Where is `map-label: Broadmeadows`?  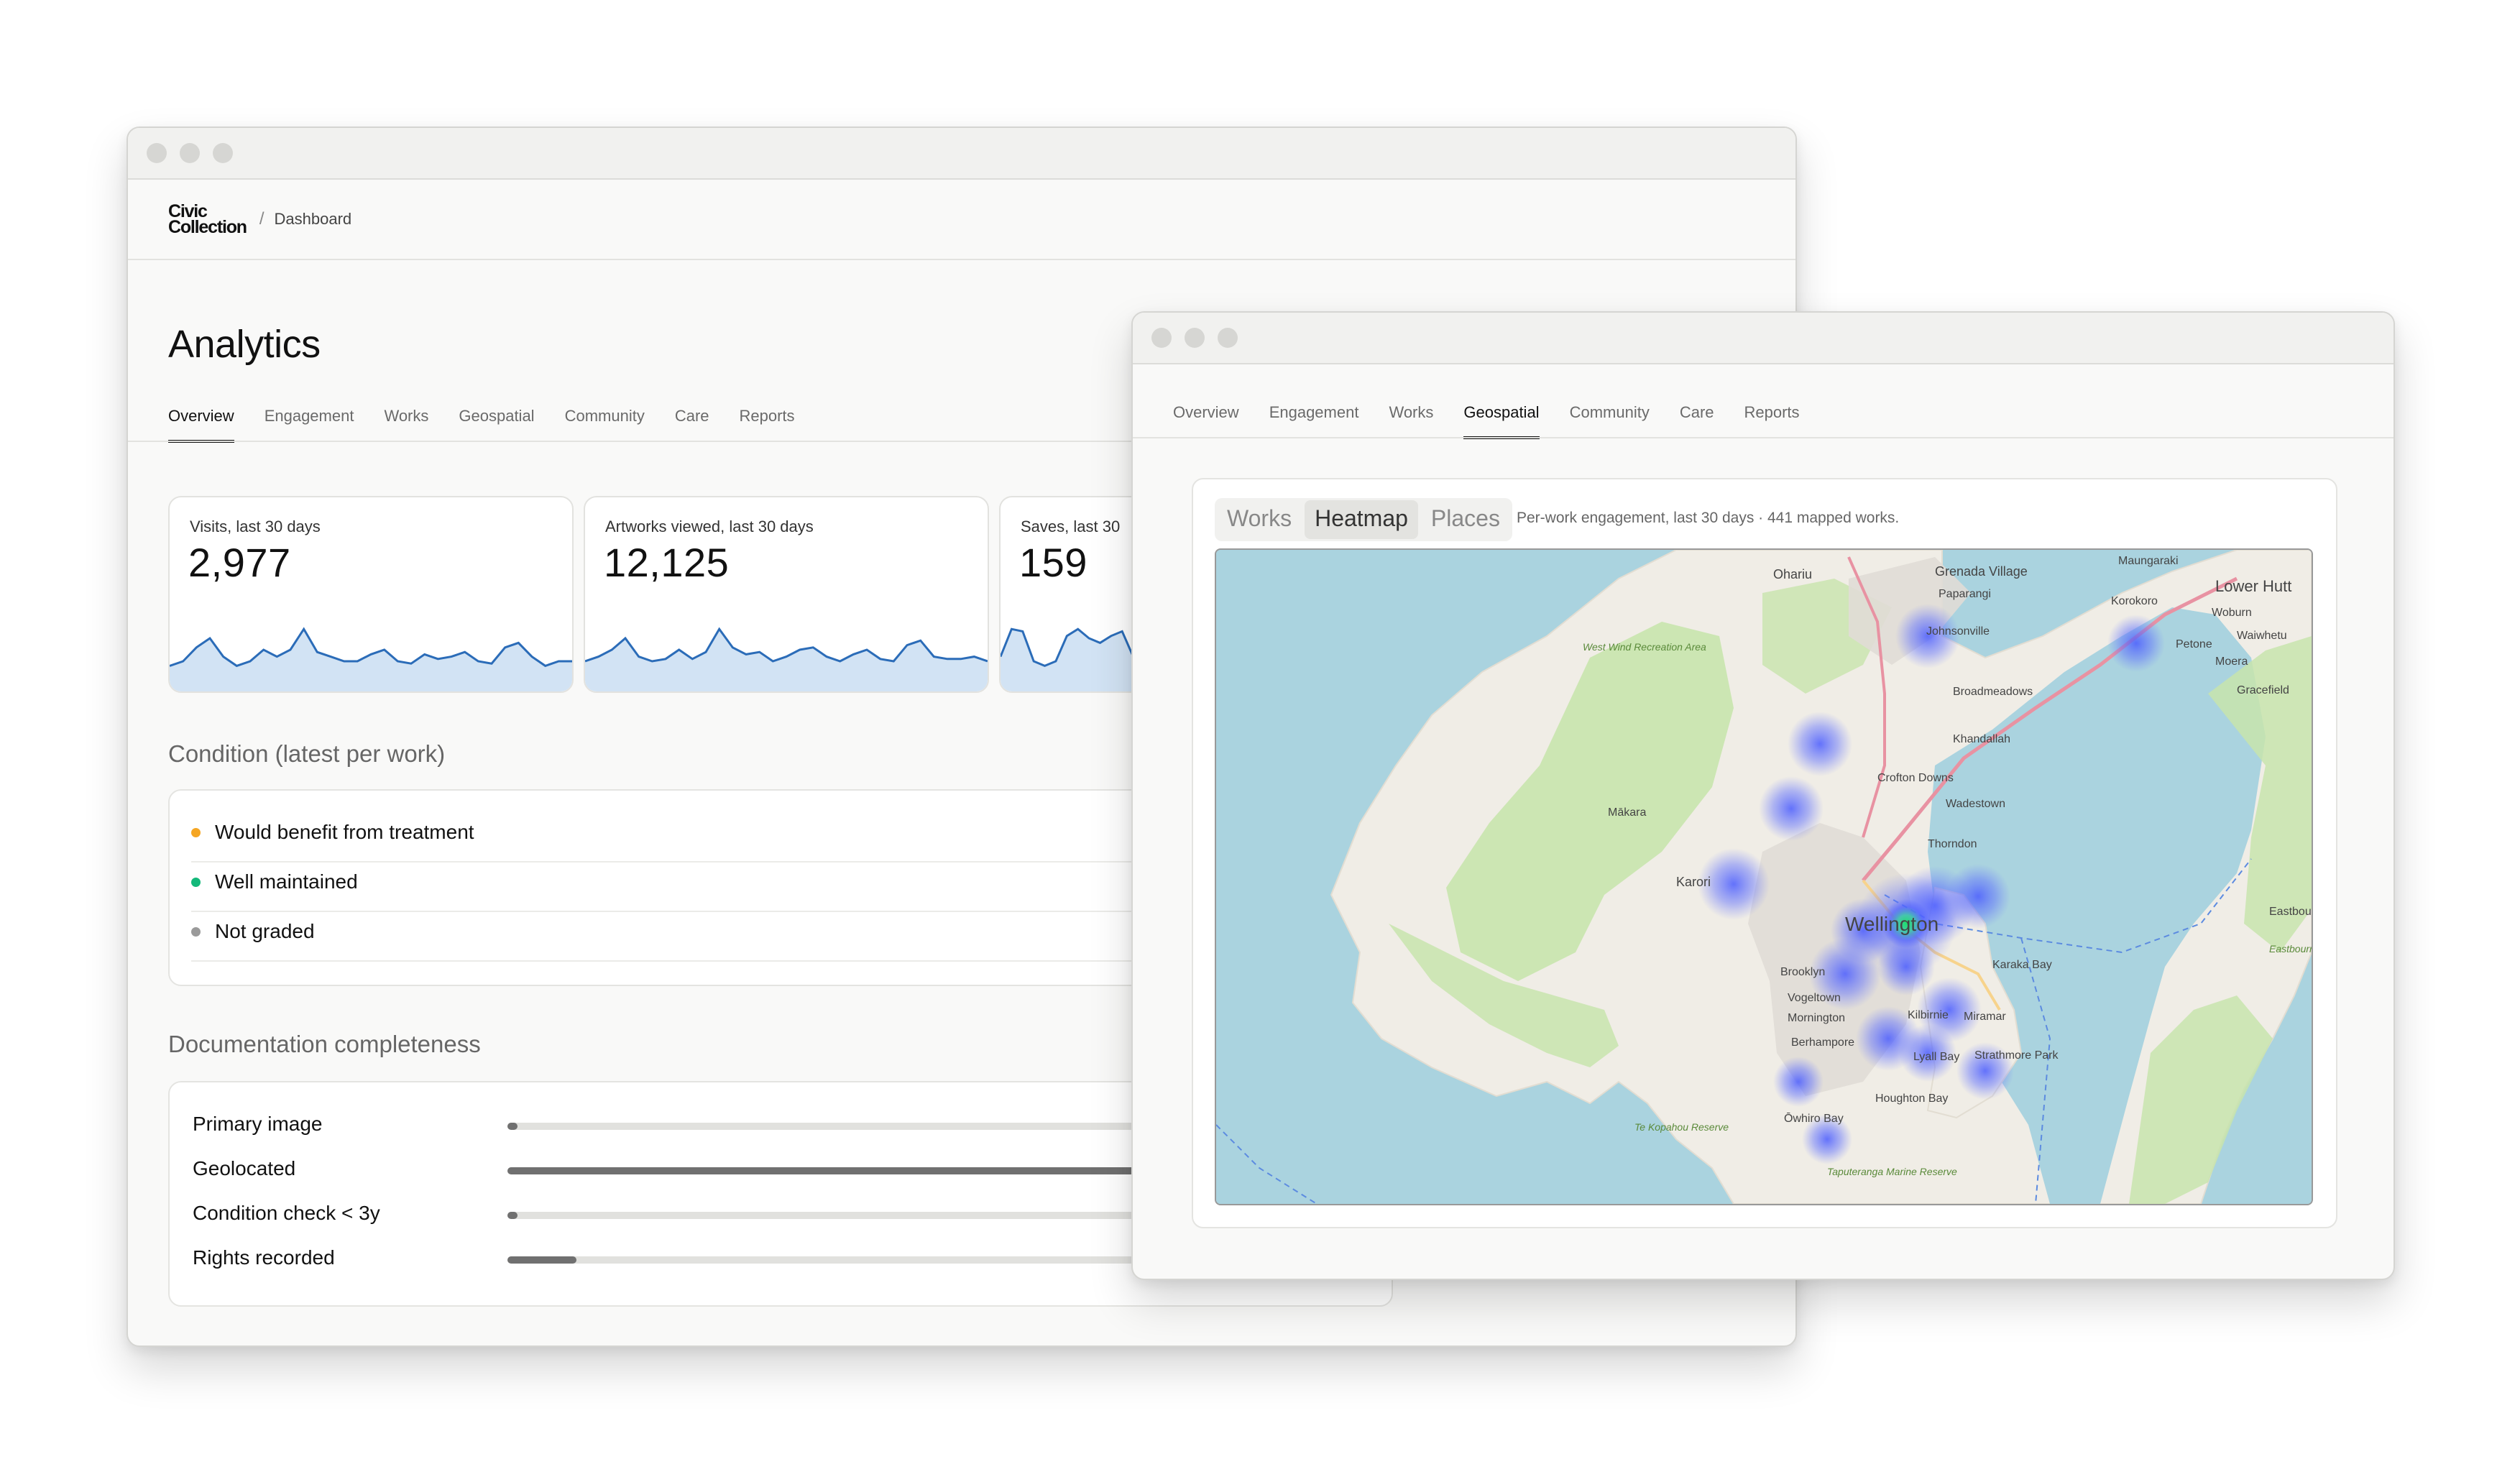 map-label: Broadmeadows is located at coordinates (1993, 692).